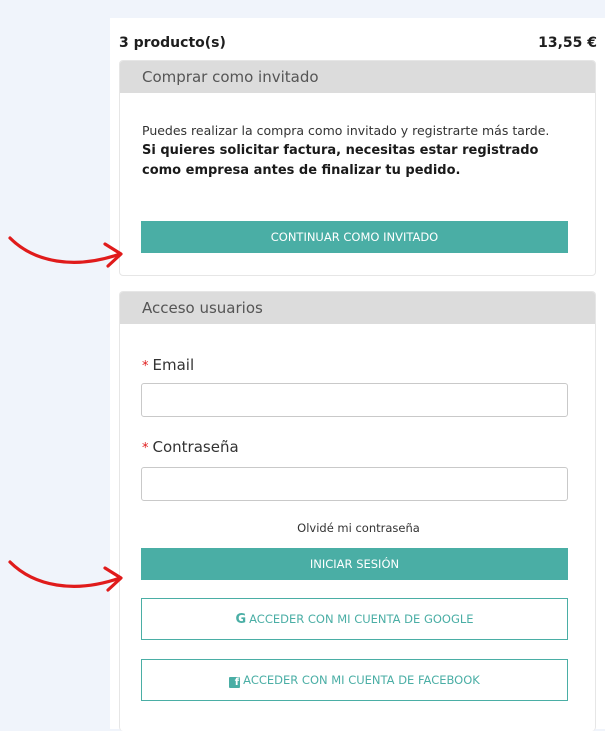 Image resolution: width=605 pixels, height=731 pixels. What do you see at coordinates (172, 43) in the screenshot?
I see `cart-item-count: 3 producto(s)` at bounding box center [172, 43].